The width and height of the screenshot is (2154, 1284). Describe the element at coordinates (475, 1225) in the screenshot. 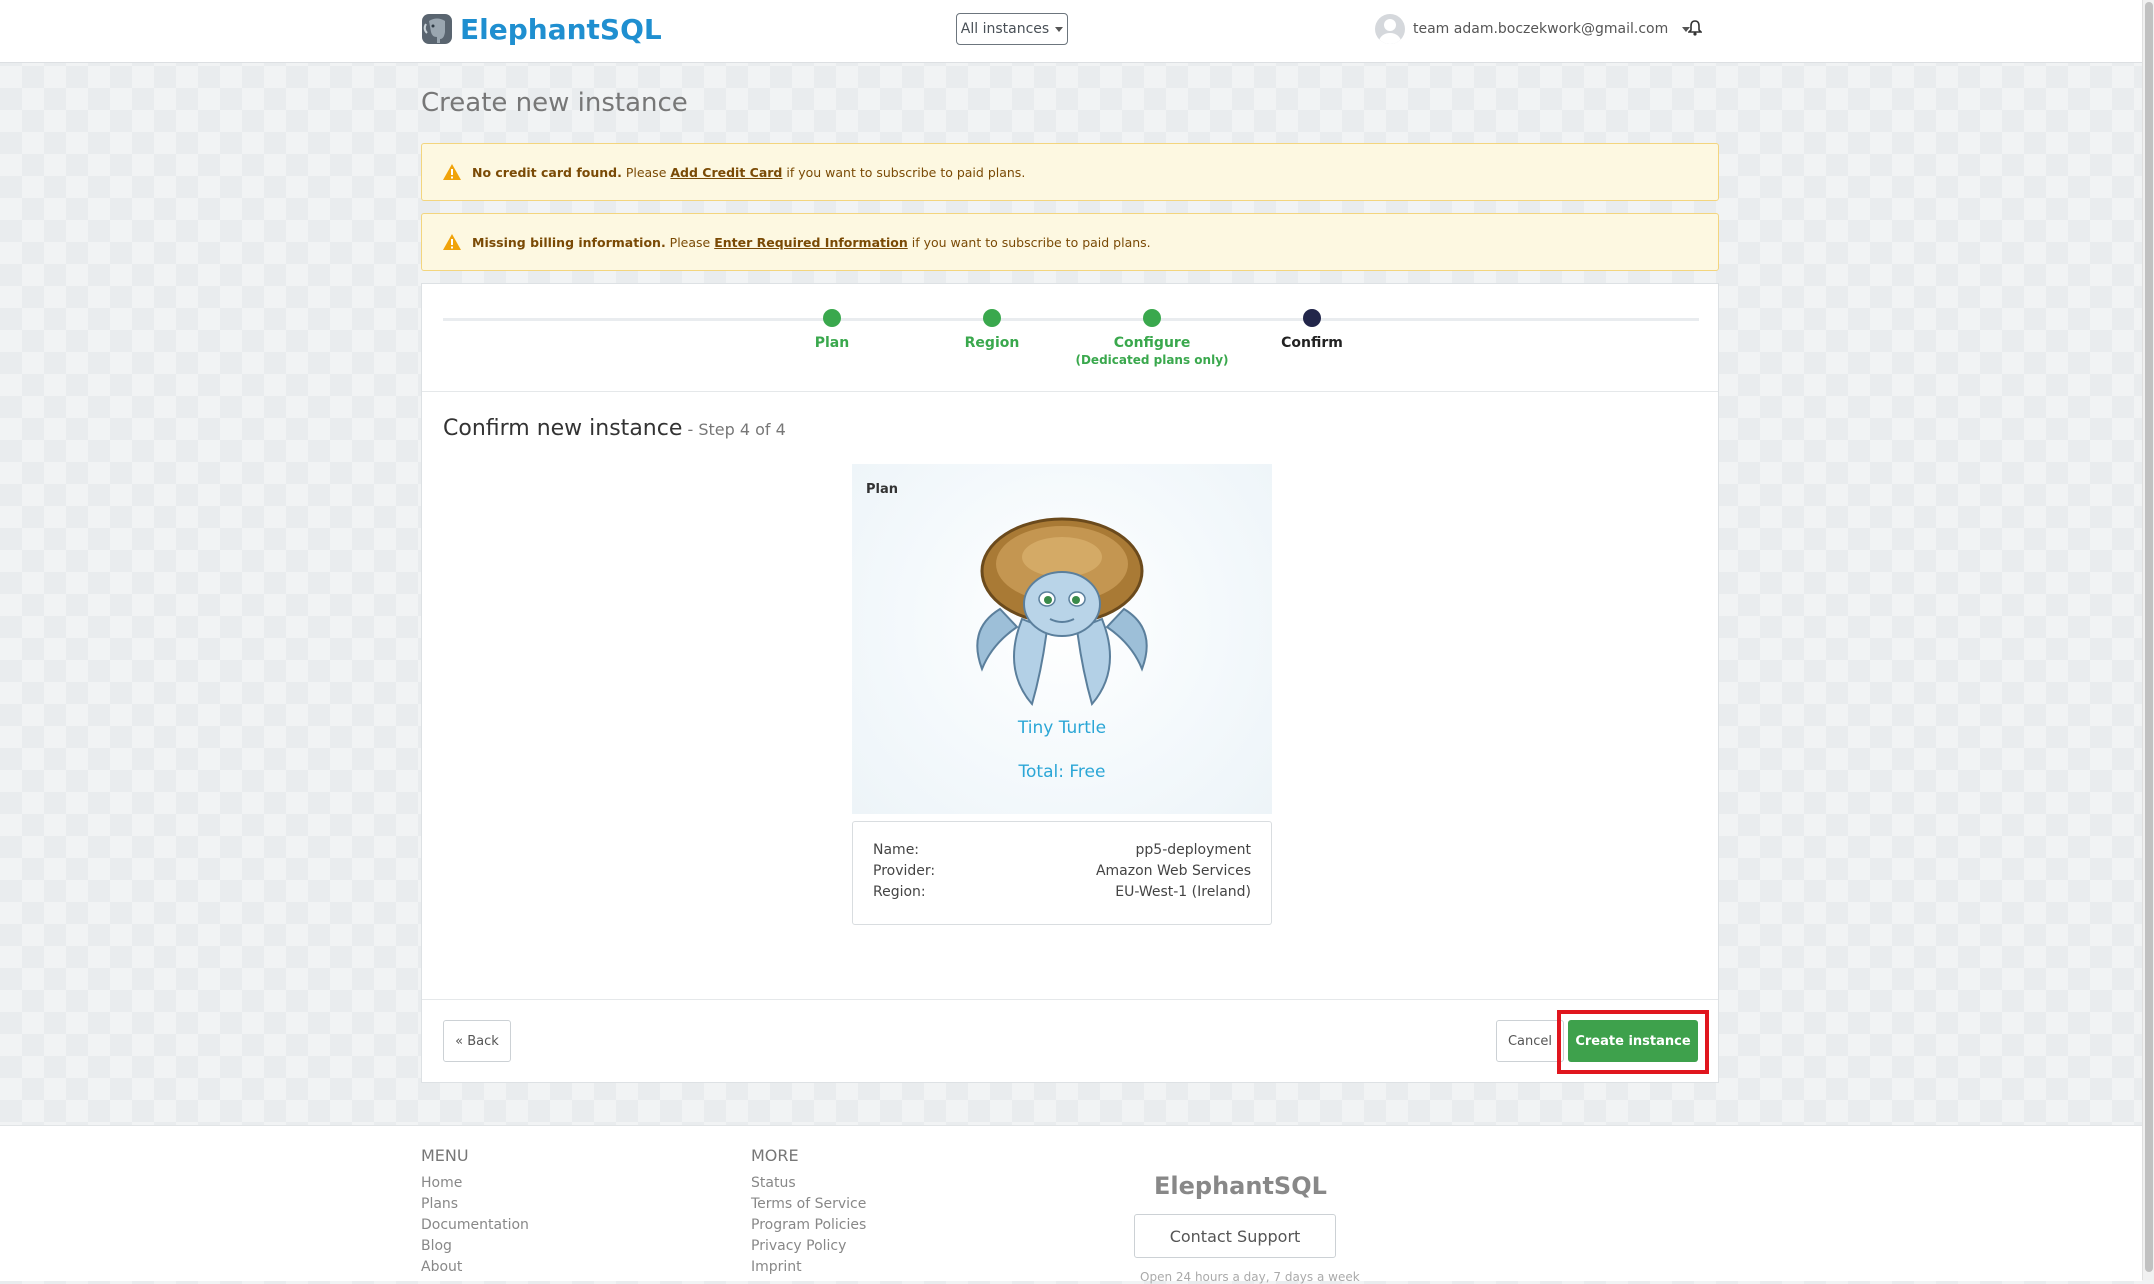

I see `footer-link-documentation: Documentation` at that location.